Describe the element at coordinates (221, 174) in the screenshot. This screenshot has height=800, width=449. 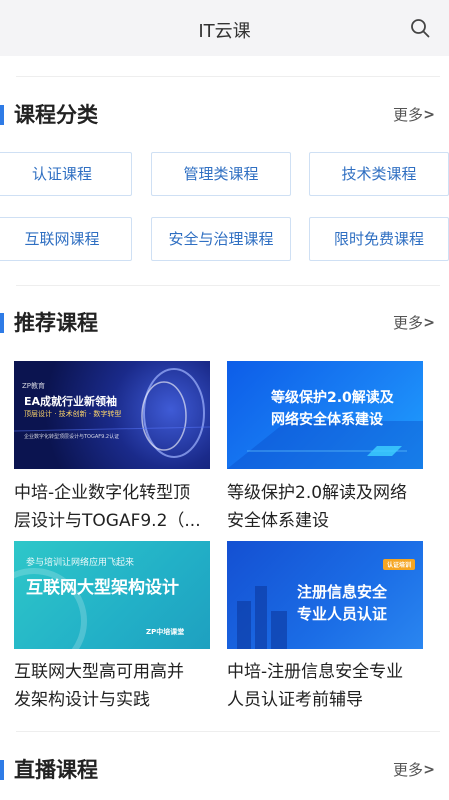
I see `category-button: 管理类课程` at that location.